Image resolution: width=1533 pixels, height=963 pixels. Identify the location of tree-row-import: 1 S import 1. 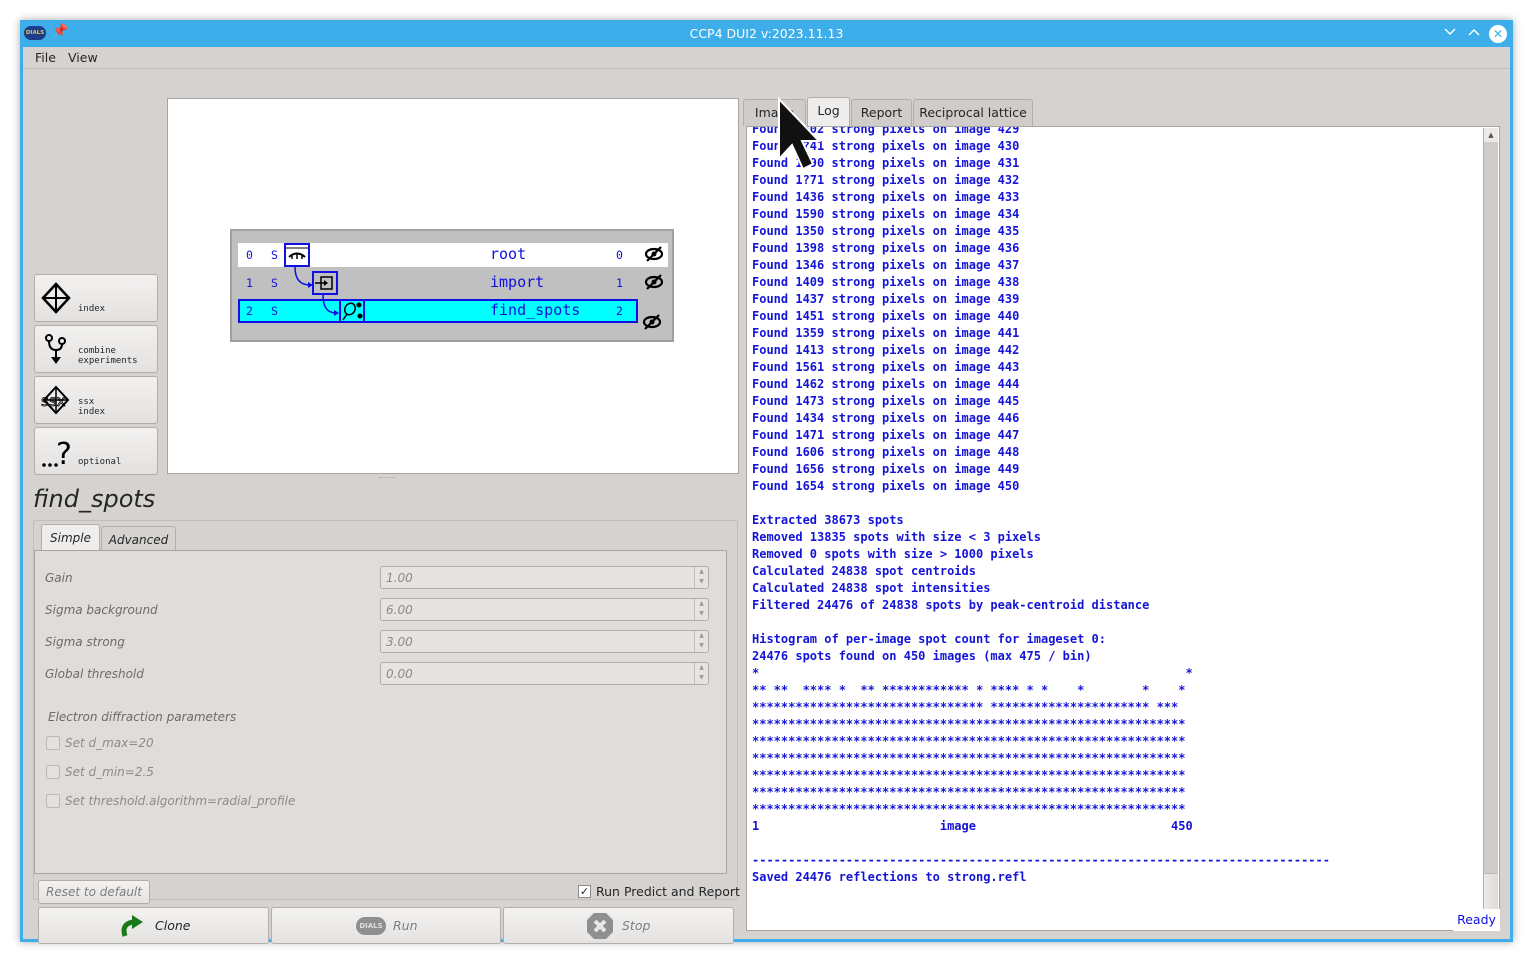
(453, 283).